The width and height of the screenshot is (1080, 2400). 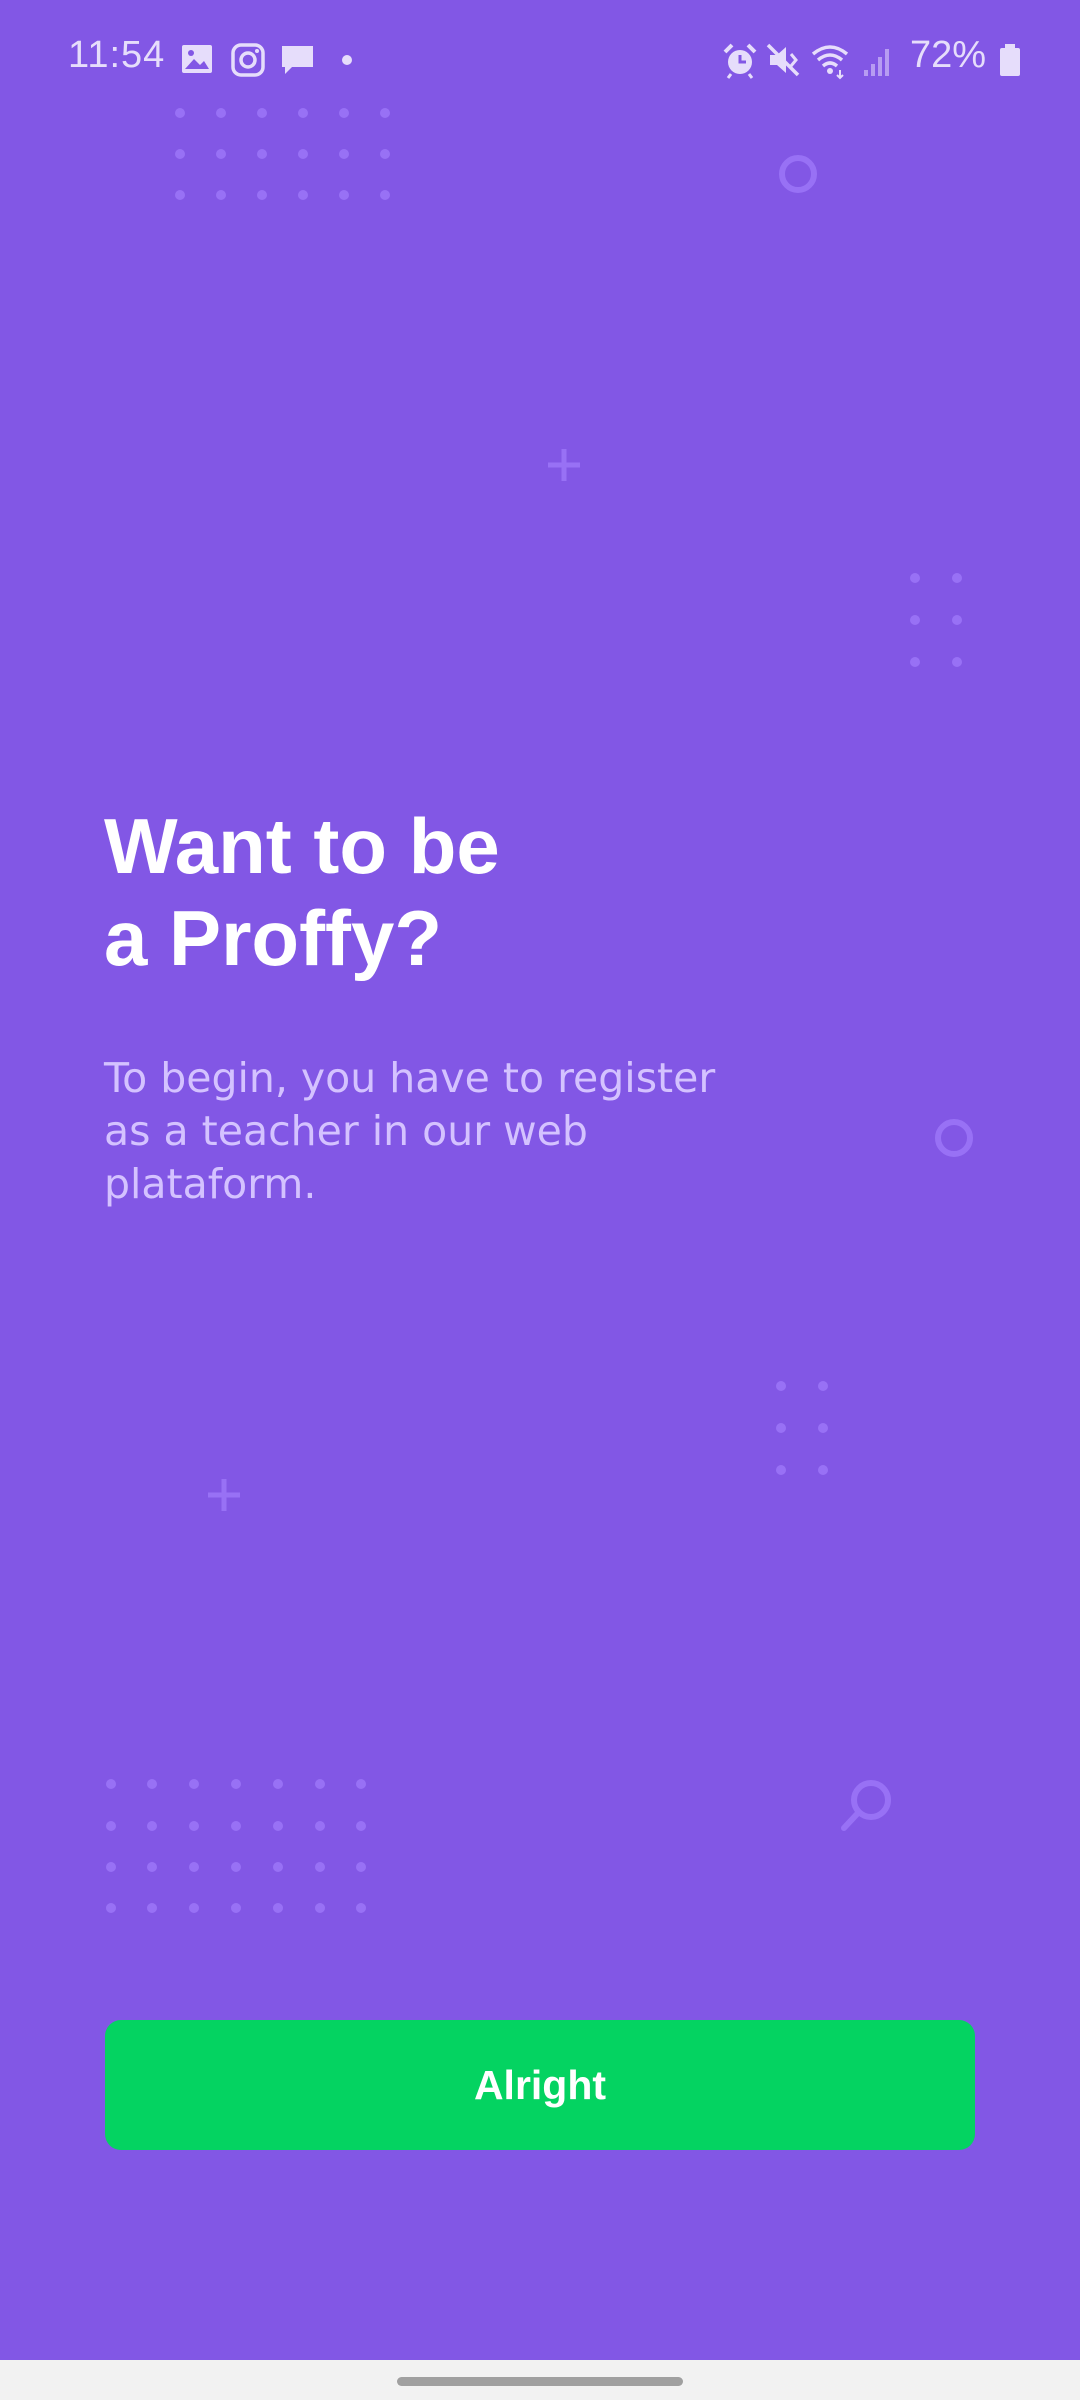 What do you see at coordinates (248, 60) in the screenshot?
I see `instagram-icon` at bounding box center [248, 60].